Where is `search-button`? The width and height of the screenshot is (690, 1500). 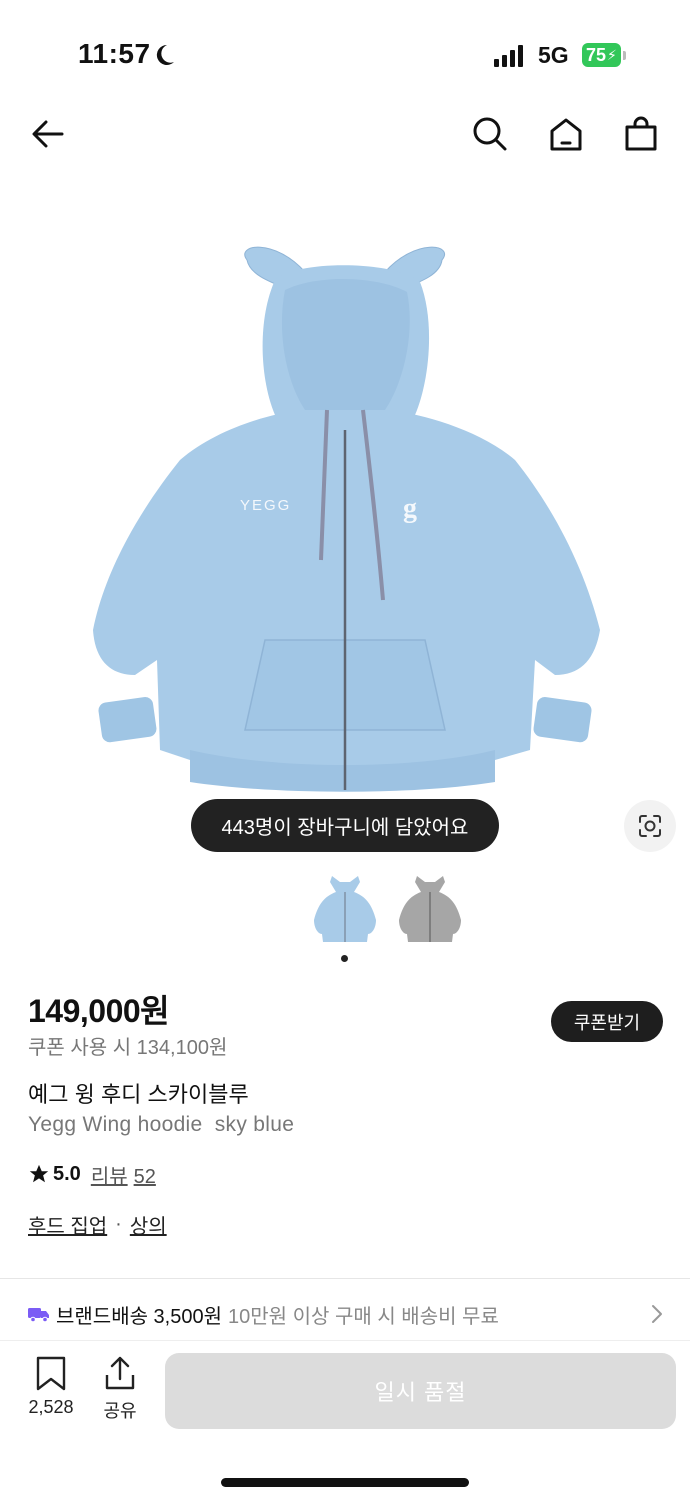
search-button is located at coordinates (490, 134).